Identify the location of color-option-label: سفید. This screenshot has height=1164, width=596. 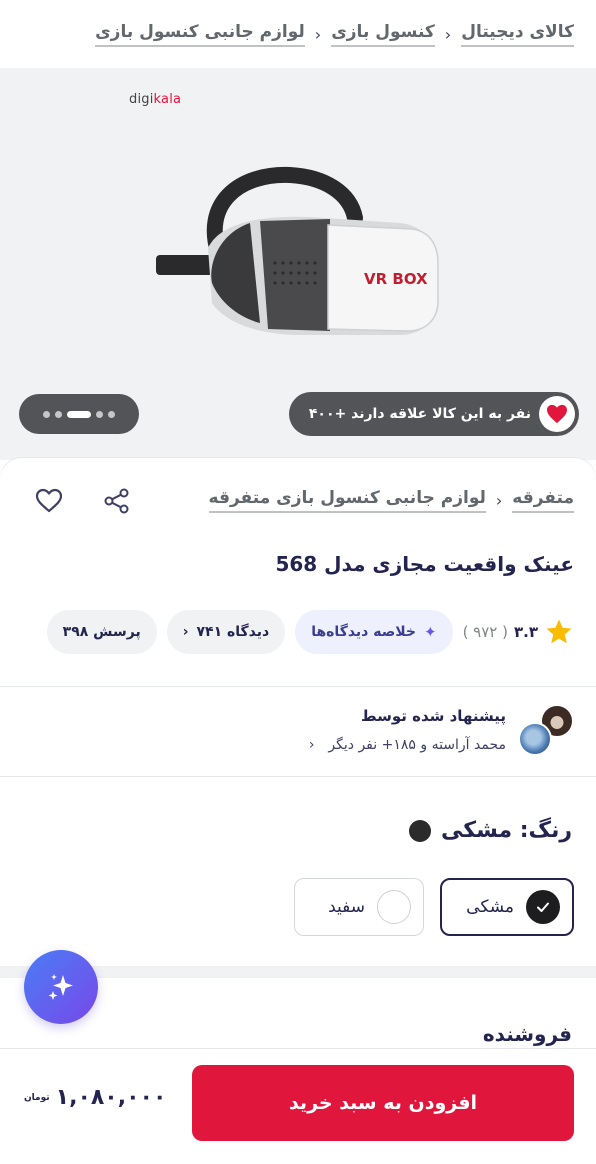
(346, 907).